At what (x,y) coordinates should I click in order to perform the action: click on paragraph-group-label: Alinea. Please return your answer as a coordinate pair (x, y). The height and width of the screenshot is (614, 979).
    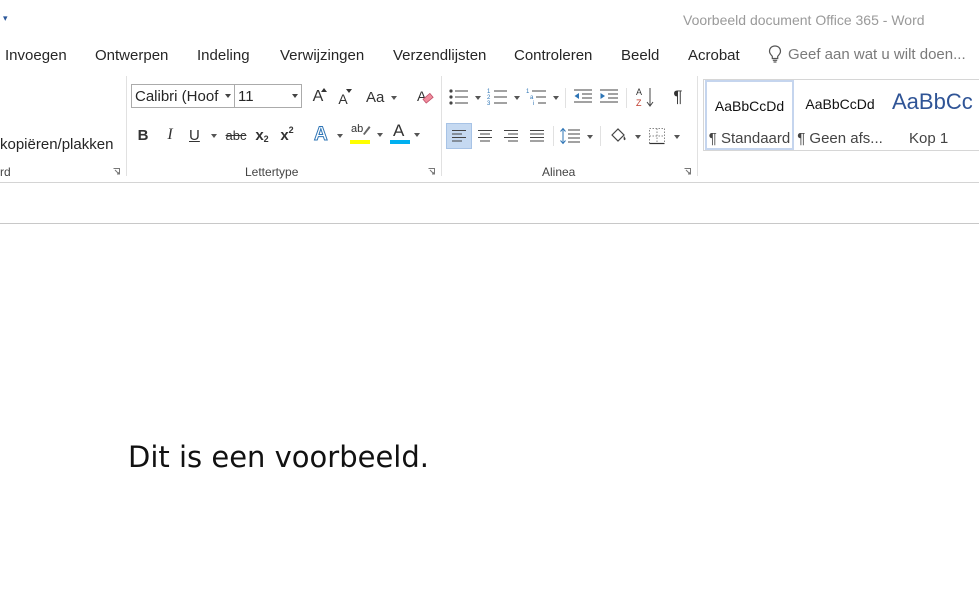
    Looking at the image, I should click on (559, 172).